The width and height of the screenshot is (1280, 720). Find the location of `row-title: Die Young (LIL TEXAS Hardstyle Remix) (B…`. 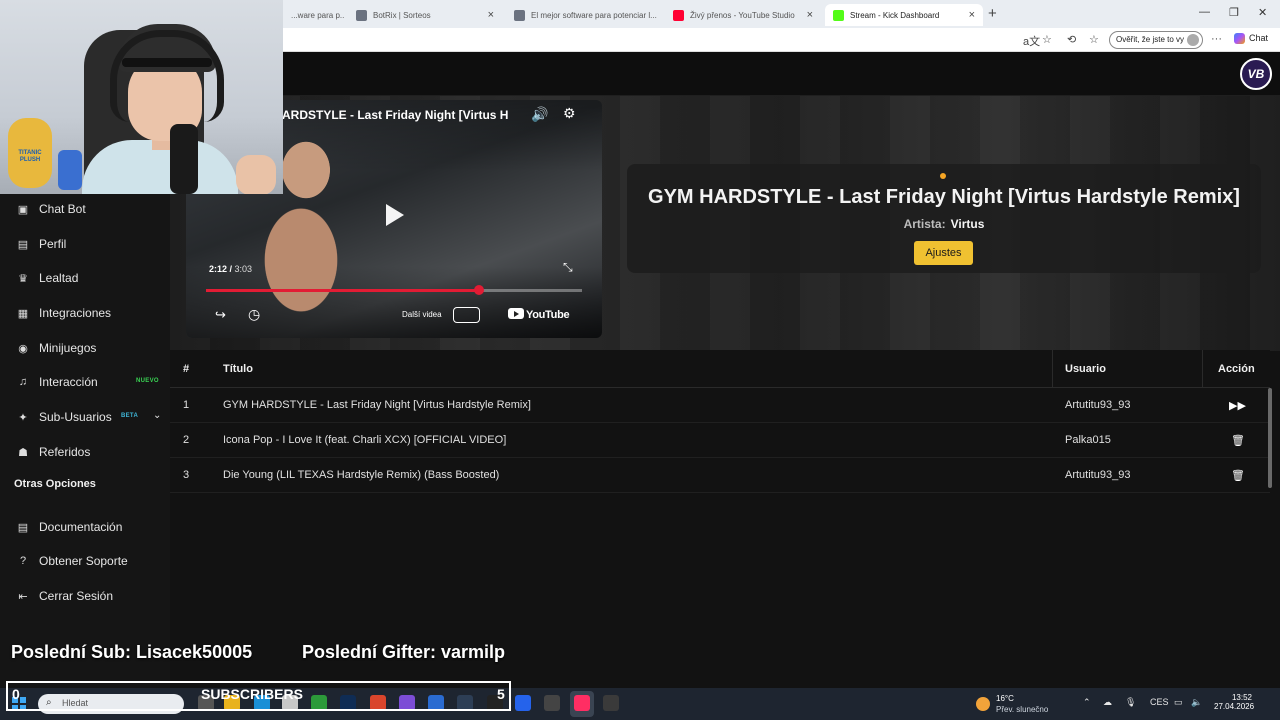

row-title: Die Young (LIL TEXAS Hardstyle Remix) (B… is located at coordinates (361, 475).